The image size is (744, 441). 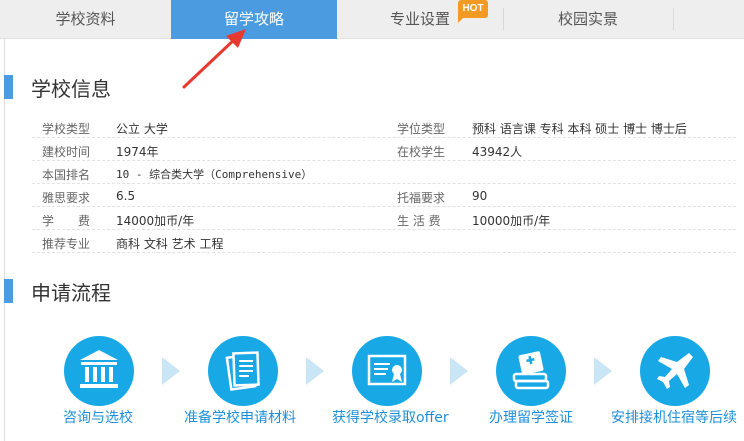 What do you see at coordinates (579, 129) in the screenshot?
I see `info-value: 预科 语言课 专科 本科 硕士 博士 博士后` at bounding box center [579, 129].